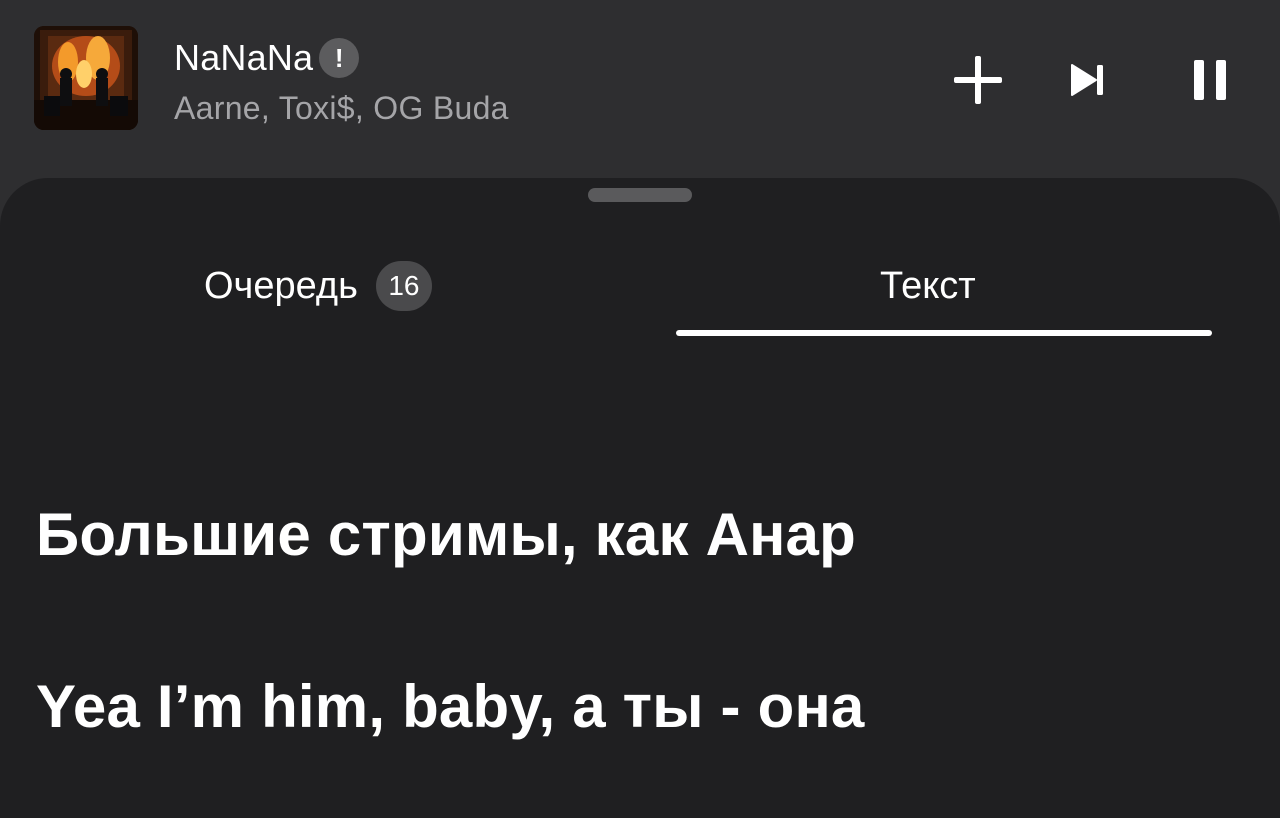 The height and width of the screenshot is (818, 1280). I want to click on skip-next-icon, so click(1087, 80).